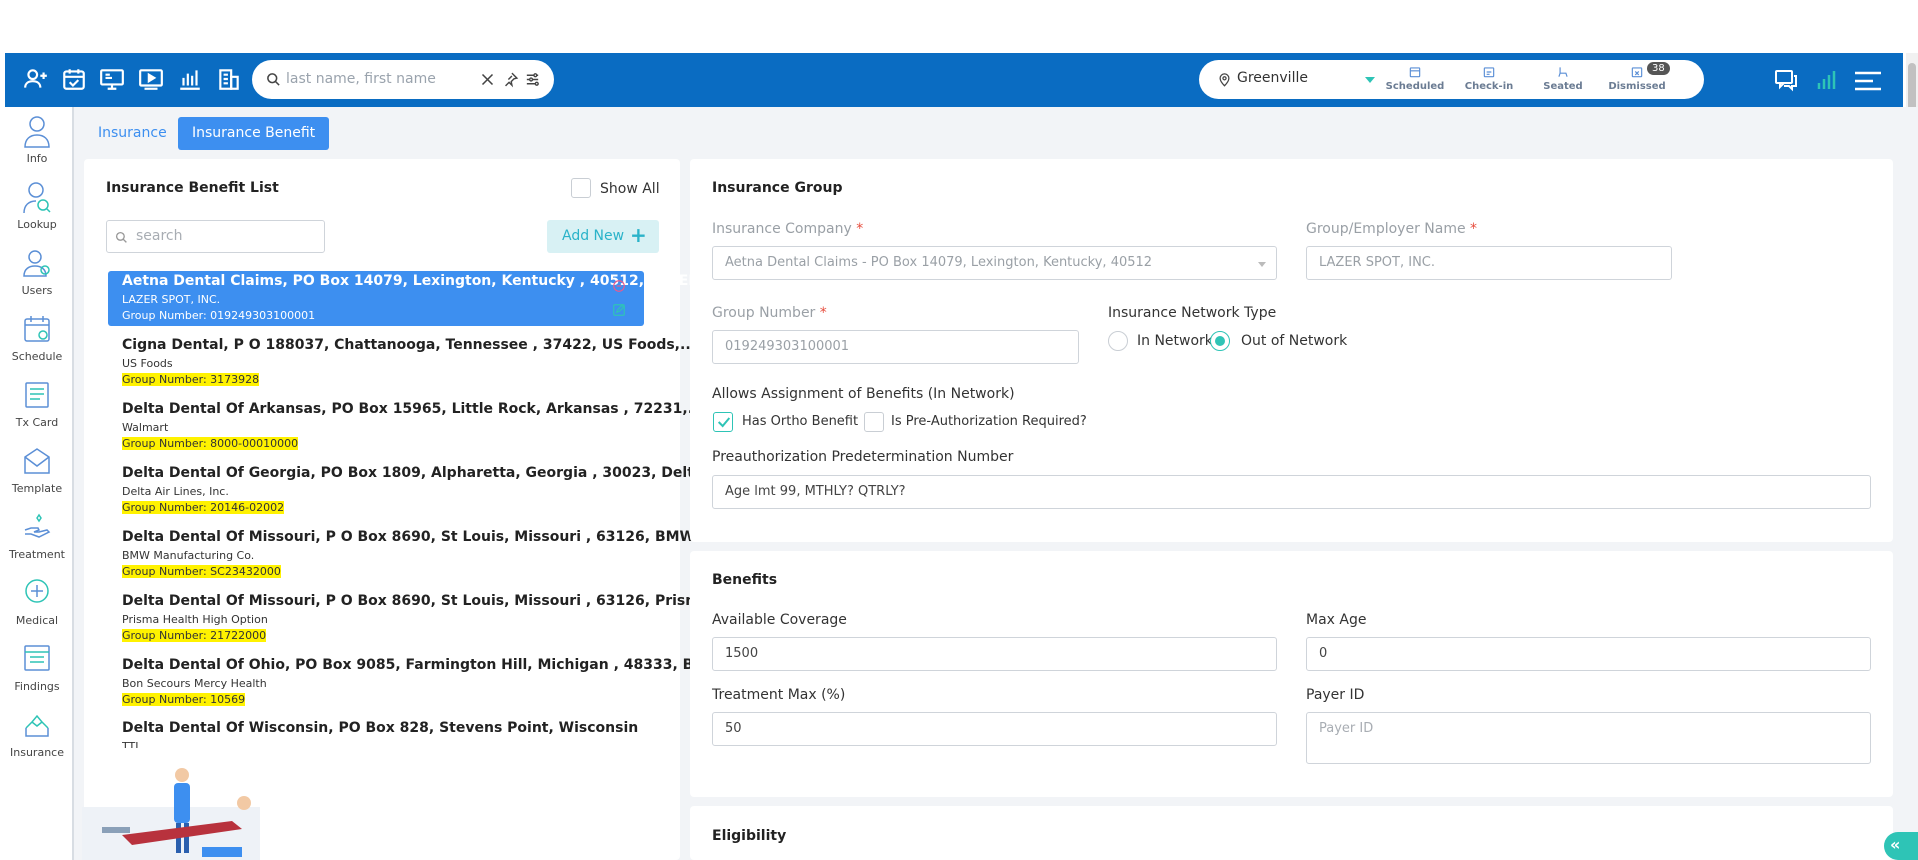  What do you see at coordinates (254, 133) in the screenshot?
I see `tab-insurance-benefit: Insurance Benefit` at bounding box center [254, 133].